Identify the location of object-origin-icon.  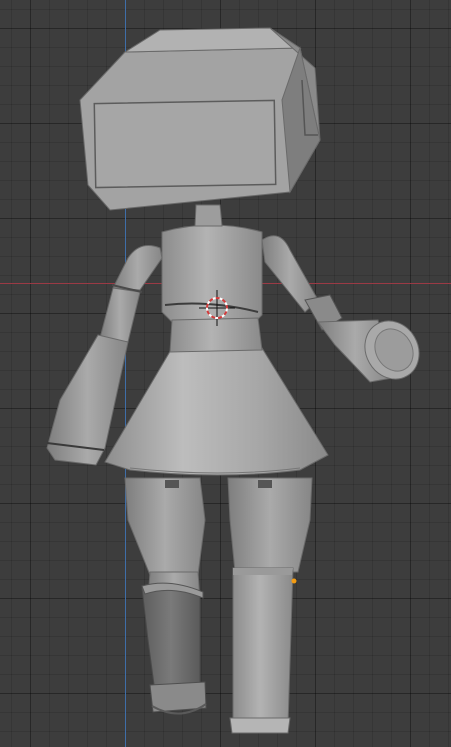
(294, 581).